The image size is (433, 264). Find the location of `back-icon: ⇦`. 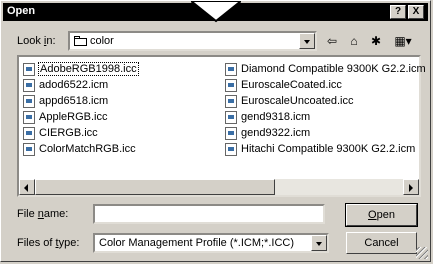

back-icon: ⇦ is located at coordinates (332, 41).